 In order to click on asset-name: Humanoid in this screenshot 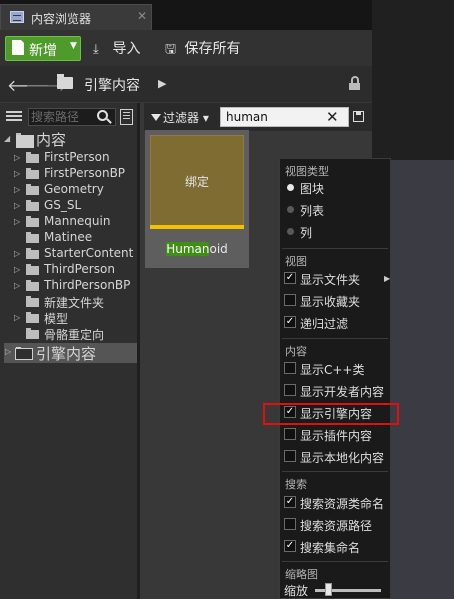, I will do `click(197, 249)`.